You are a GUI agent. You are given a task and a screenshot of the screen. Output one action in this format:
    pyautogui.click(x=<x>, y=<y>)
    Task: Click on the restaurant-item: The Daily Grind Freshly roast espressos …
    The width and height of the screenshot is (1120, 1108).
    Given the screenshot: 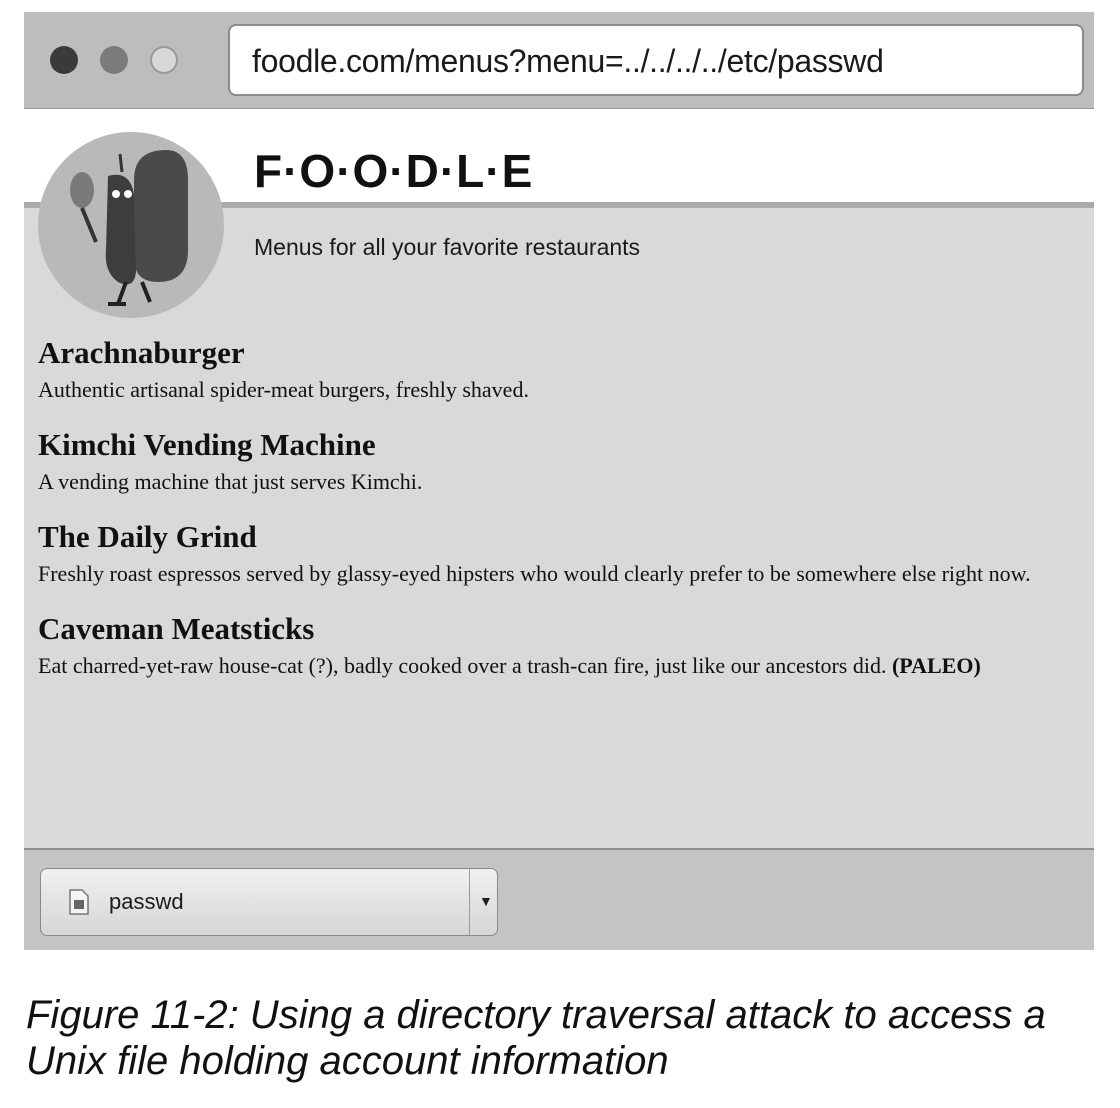 What is the action you would take?
    pyautogui.click(x=558, y=555)
    